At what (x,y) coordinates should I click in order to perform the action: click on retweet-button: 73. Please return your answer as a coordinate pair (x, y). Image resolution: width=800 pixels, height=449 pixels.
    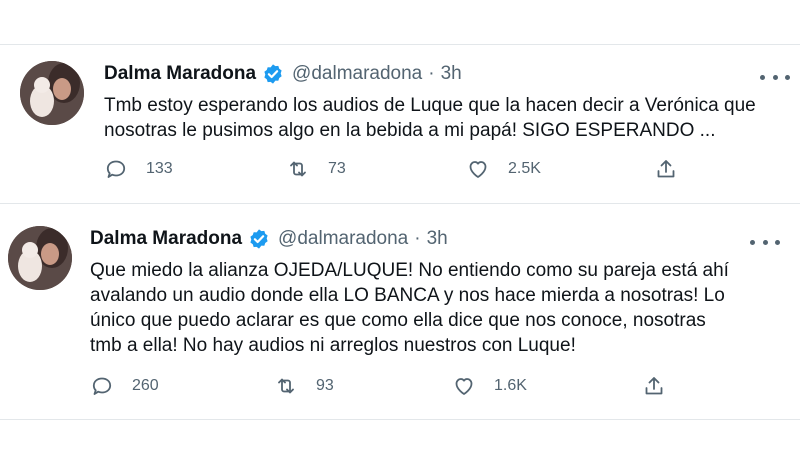
    Looking at the image, I should click on (316, 169).